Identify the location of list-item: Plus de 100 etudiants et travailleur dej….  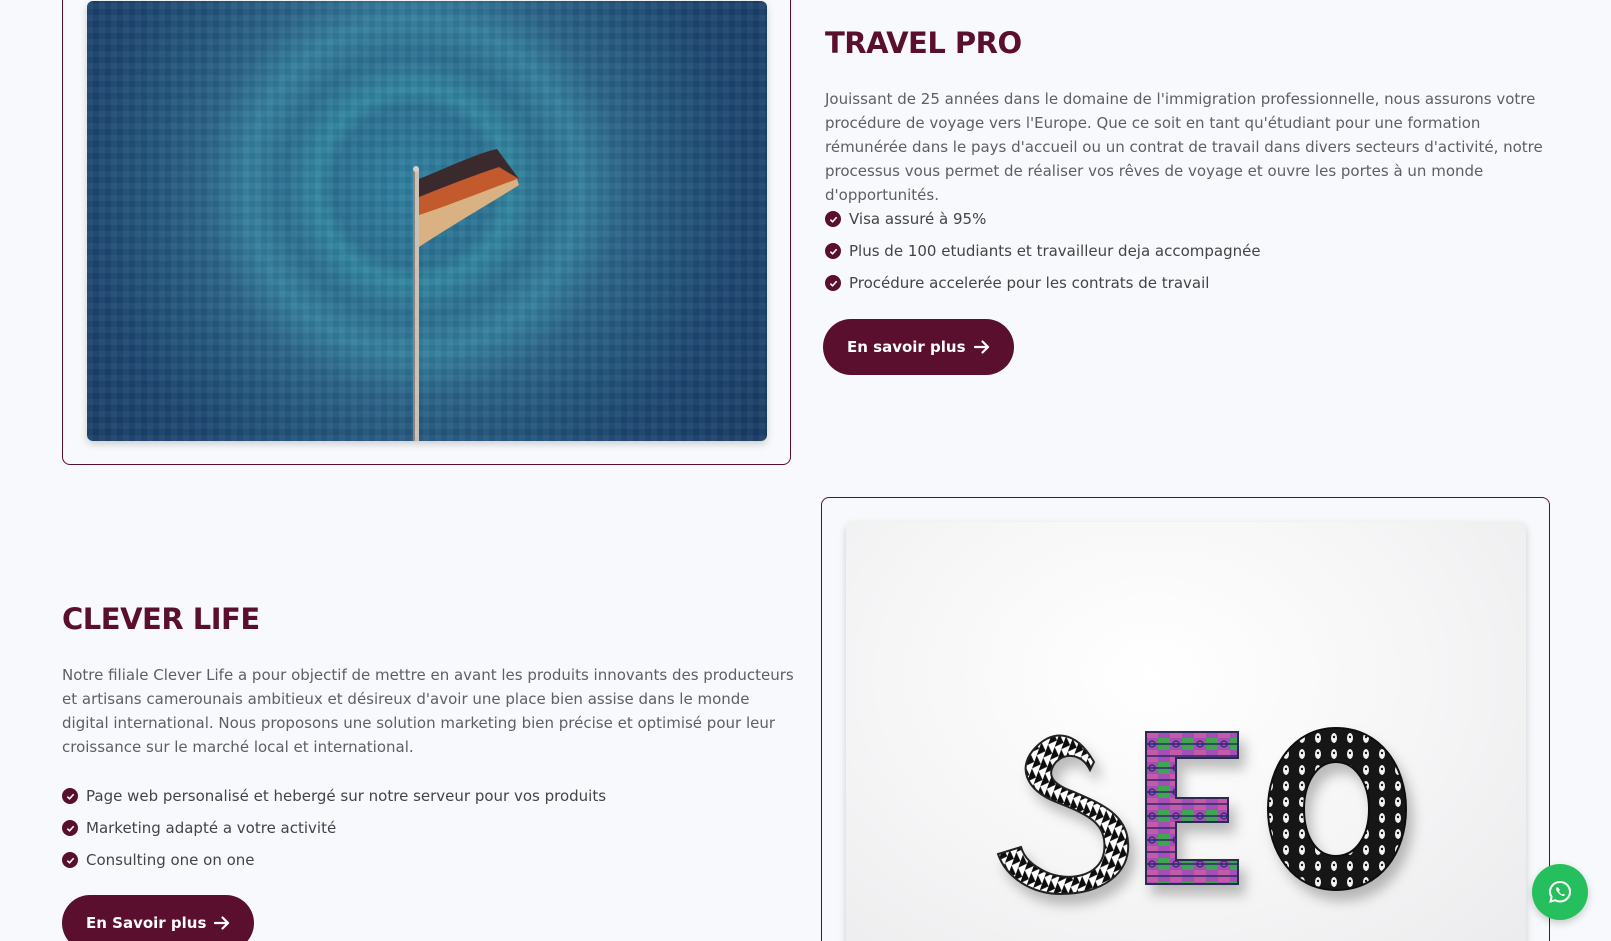
(1043, 251).